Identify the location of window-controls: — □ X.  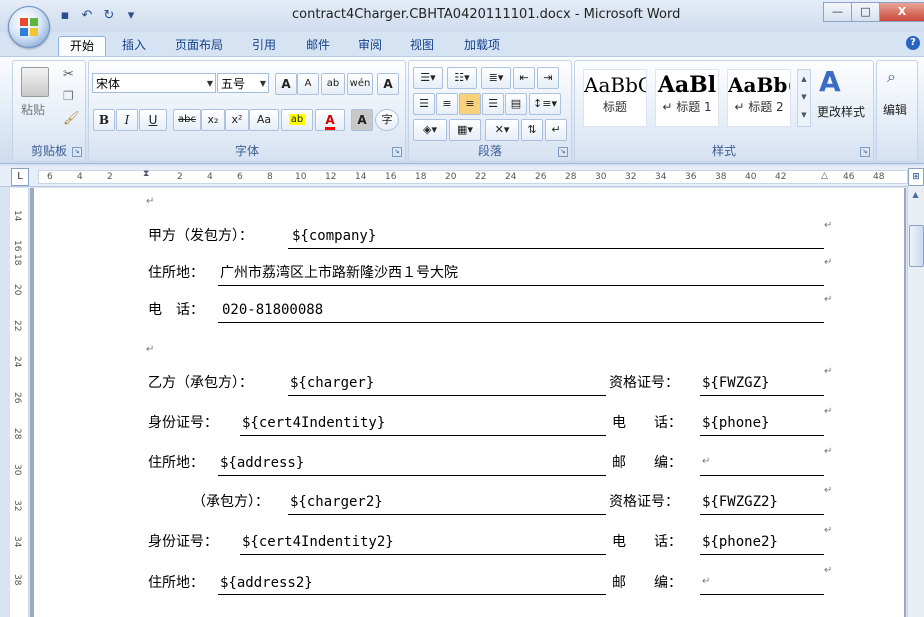
(873, 12).